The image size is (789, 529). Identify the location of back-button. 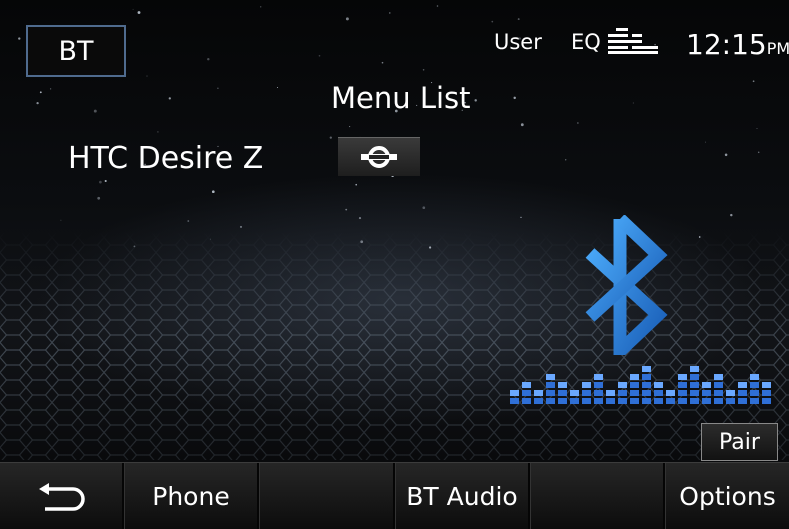
(61, 496).